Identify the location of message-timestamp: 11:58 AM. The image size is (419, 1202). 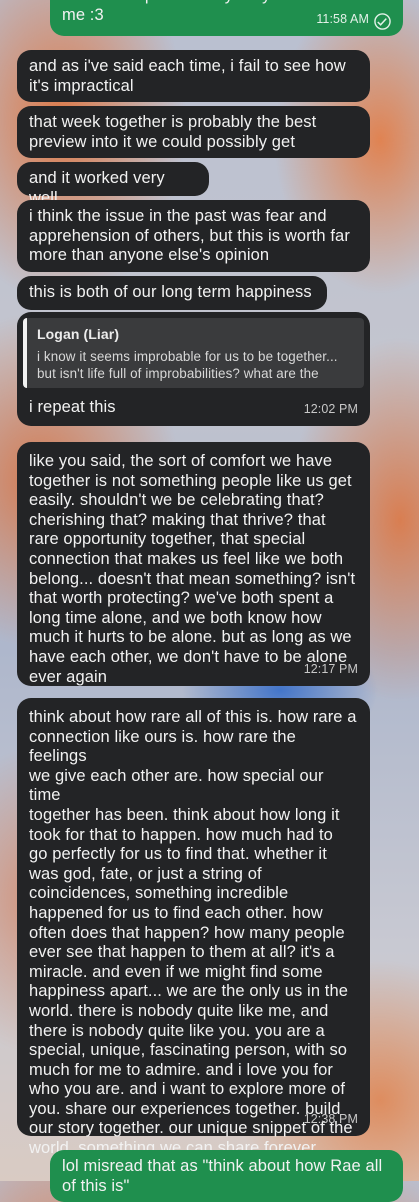
(342, 19).